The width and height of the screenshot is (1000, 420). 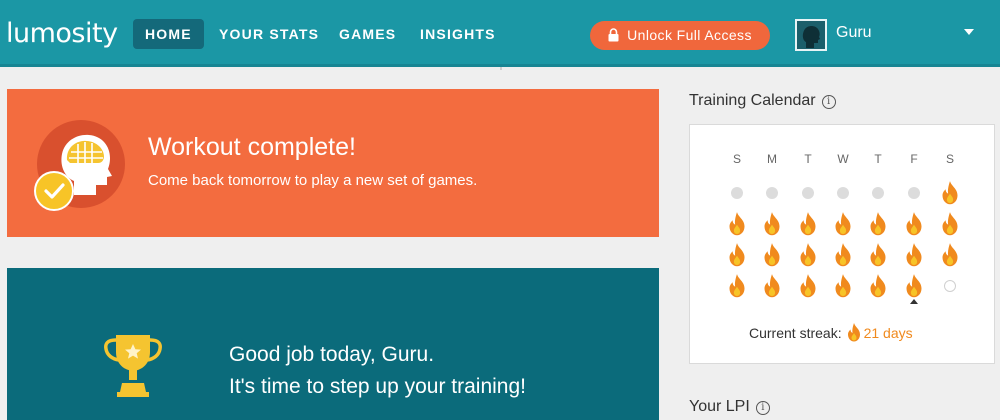 I want to click on lumosity-logo: lumosity, so click(x=62, y=33).